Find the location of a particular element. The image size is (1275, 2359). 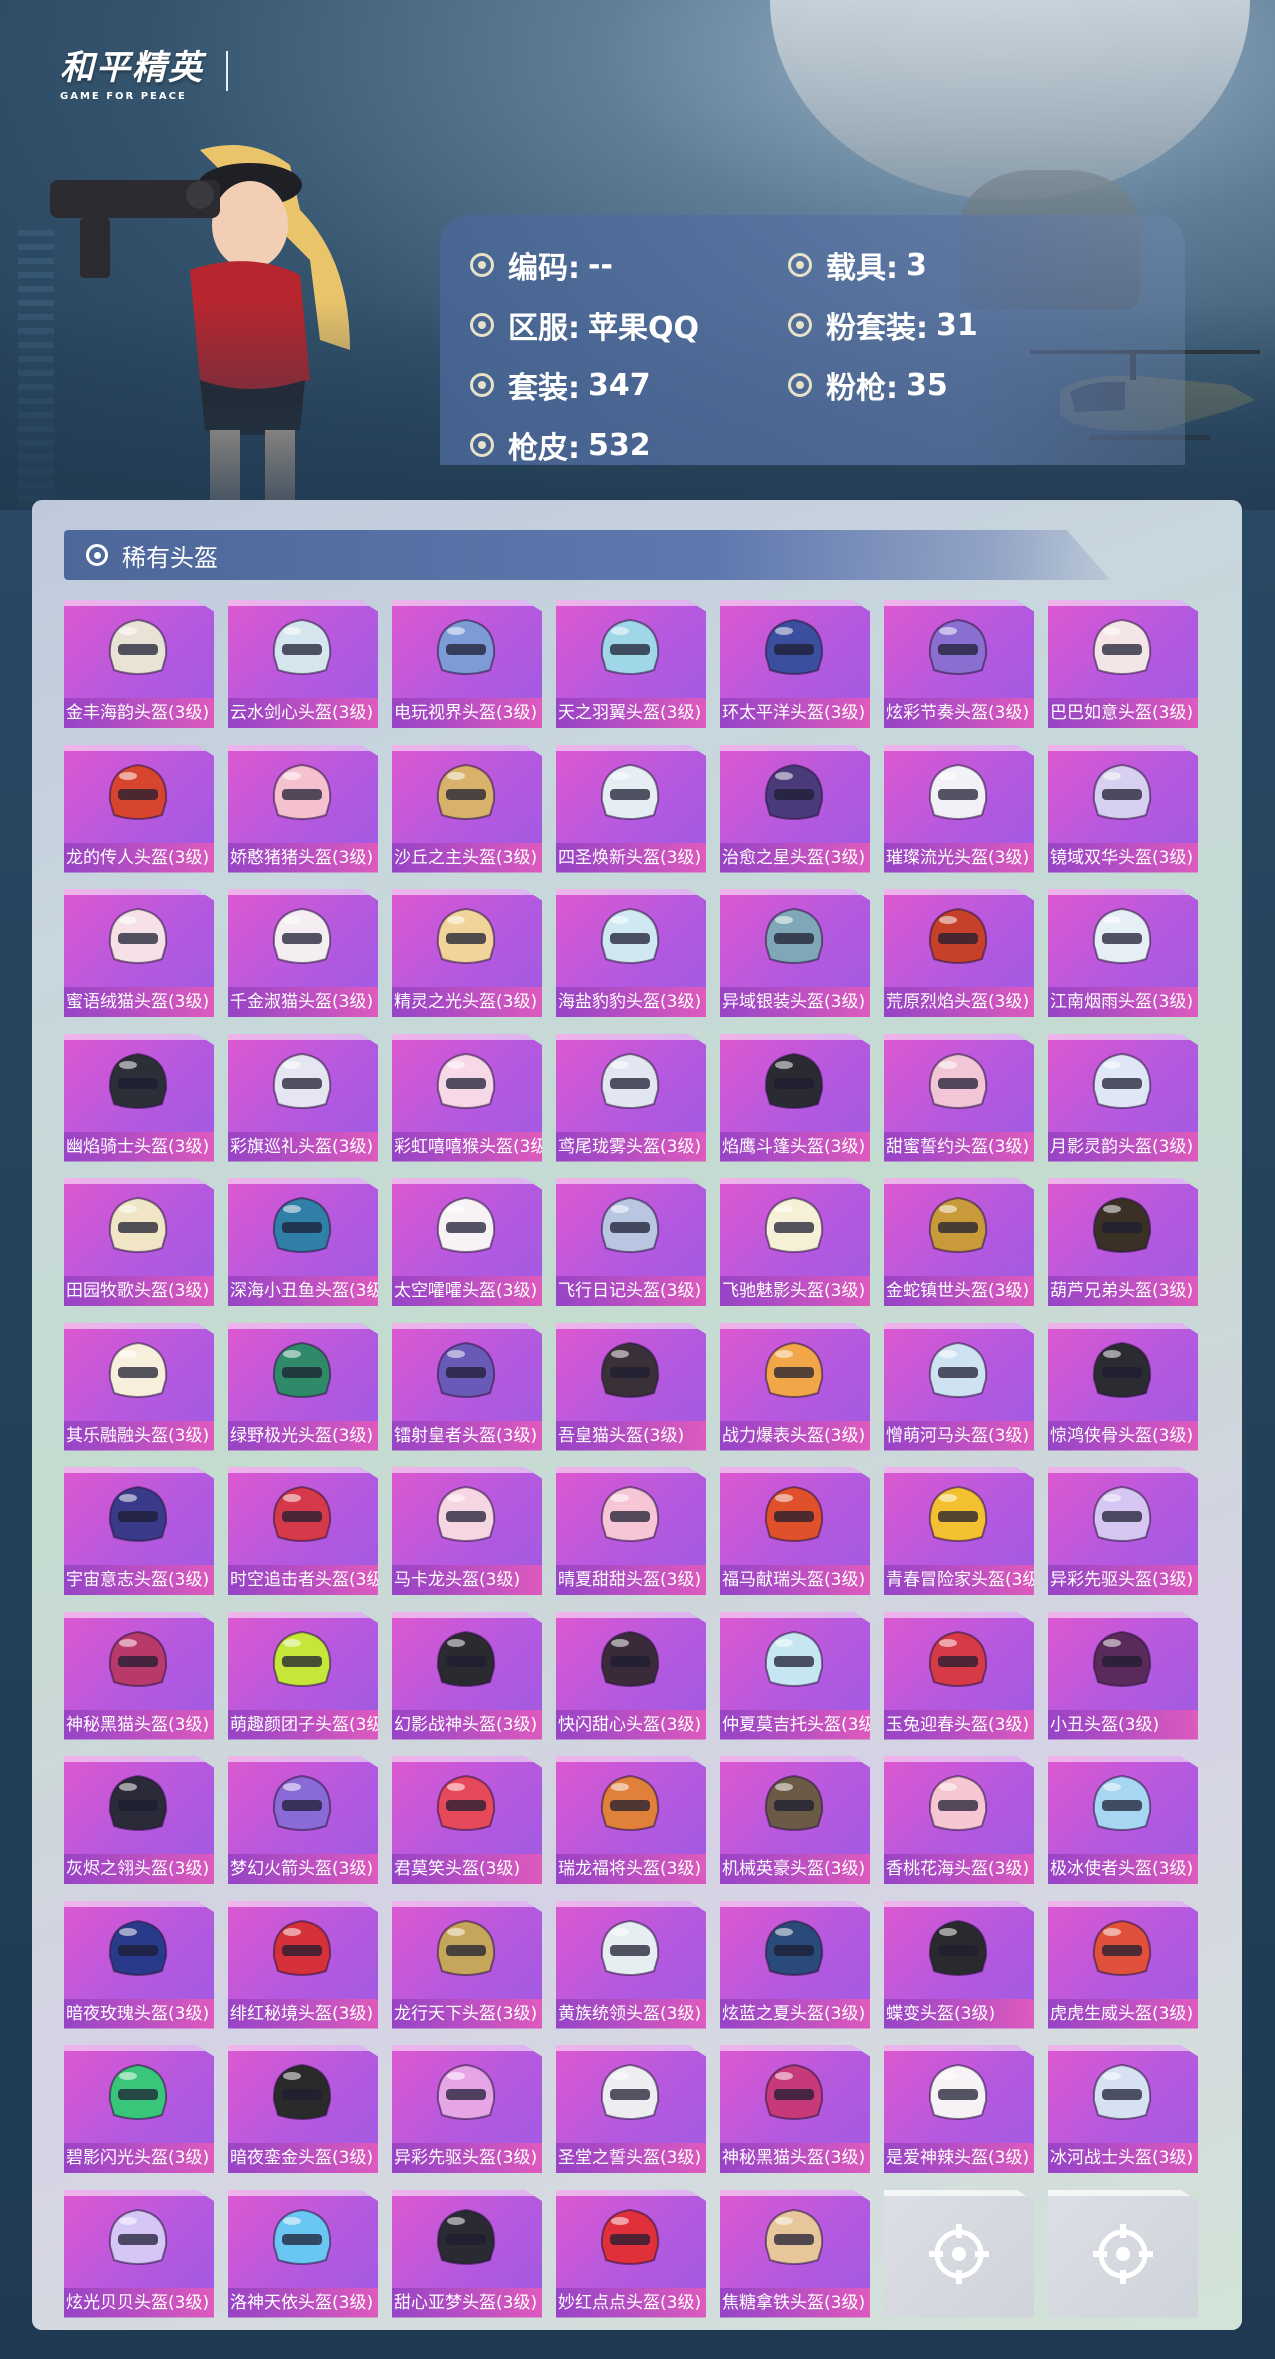

helmet-card: 龙行天下头盔(3级) is located at coordinates (467, 1964).